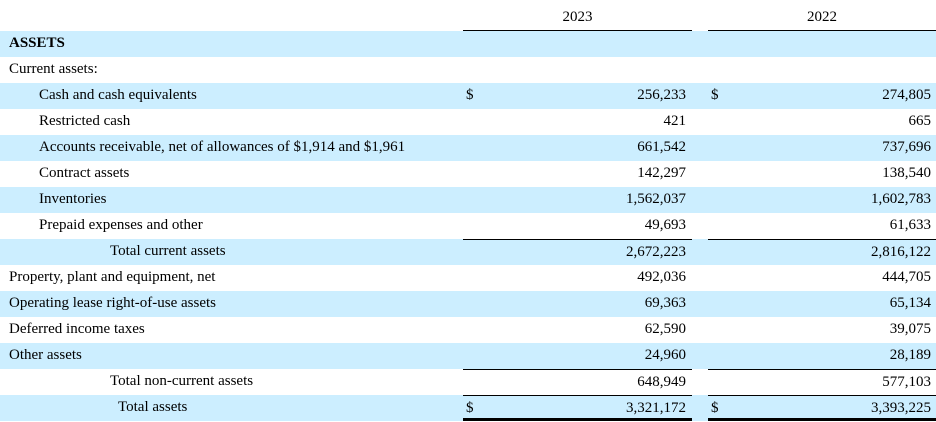  What do you see at coordinates (822, 408) in the screenshot?
I see `value-cell-2022: $3,393,225` at bounding box center [822, 408].